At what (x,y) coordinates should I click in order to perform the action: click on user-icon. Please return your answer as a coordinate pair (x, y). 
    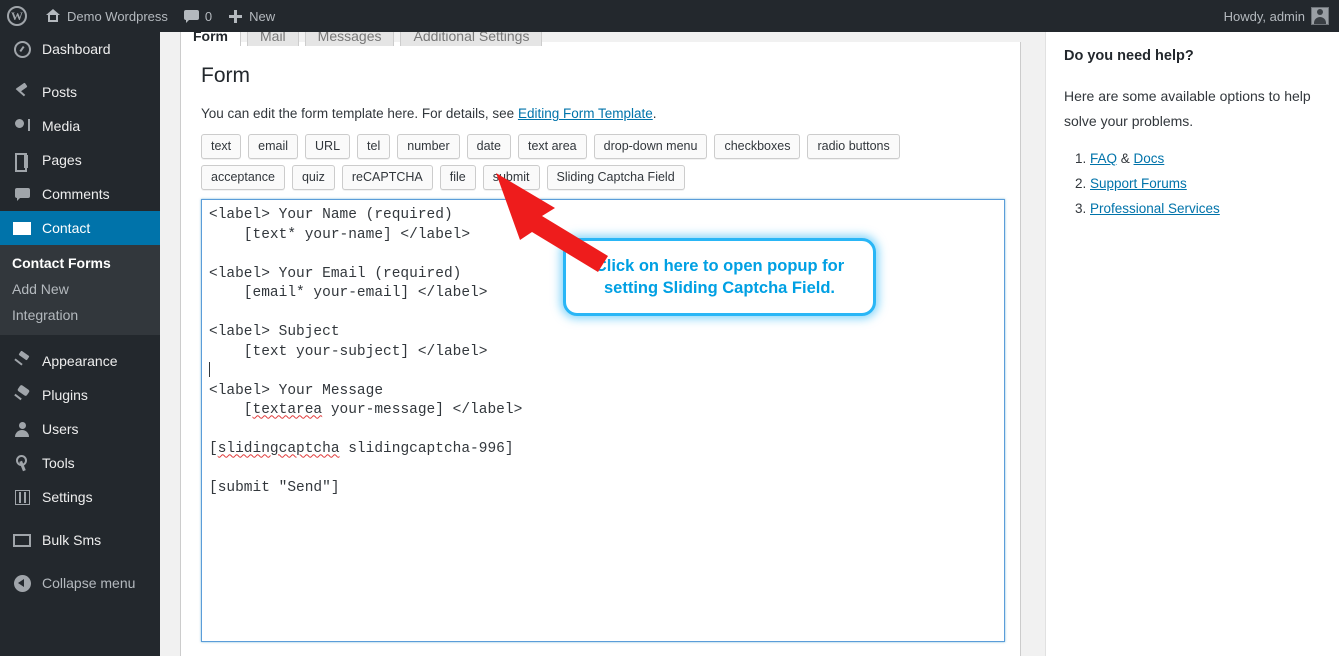
    Looking at the image, I should click on (22, 429).